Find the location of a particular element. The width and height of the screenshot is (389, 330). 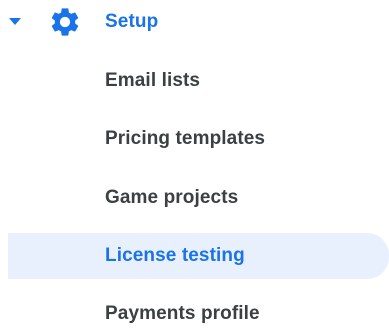

nav-item-pricing-templates: Pricing templates is located at coordinates (194, 139).